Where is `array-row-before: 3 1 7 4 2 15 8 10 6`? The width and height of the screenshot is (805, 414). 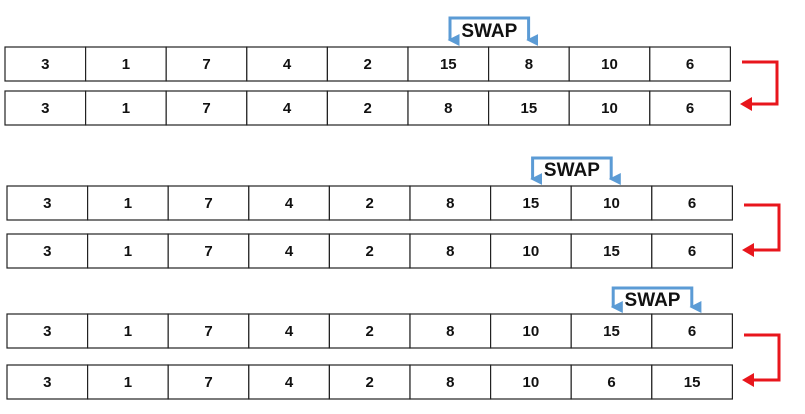 array-row-before: 3 1 7 4 2 15 8 10 6 is located at coordinates (367, 64).